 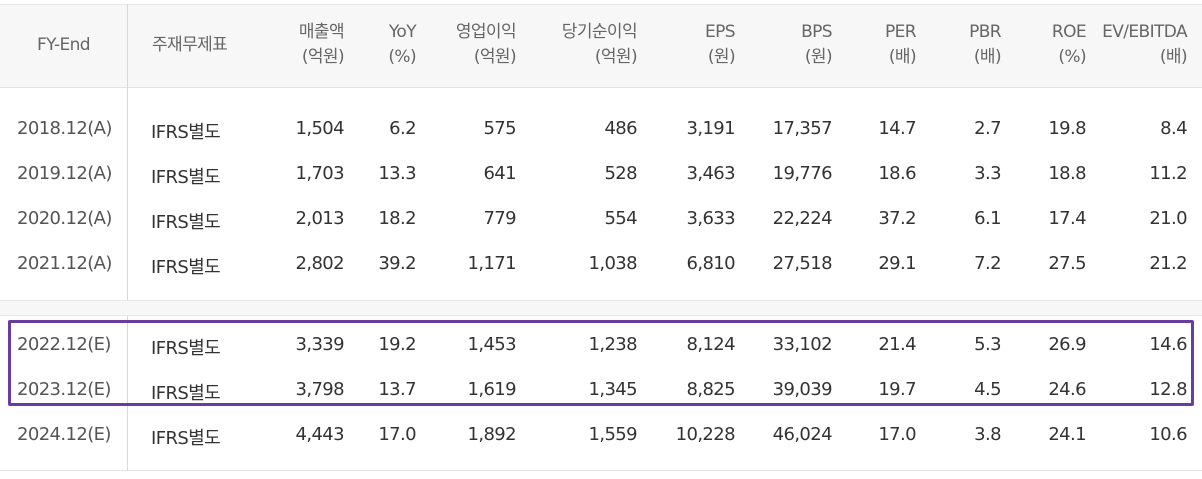 What do you see at coordinates (397, 173) in the screenshot?
I see `value-cell: 13.3` at bounding box center [397, 173].